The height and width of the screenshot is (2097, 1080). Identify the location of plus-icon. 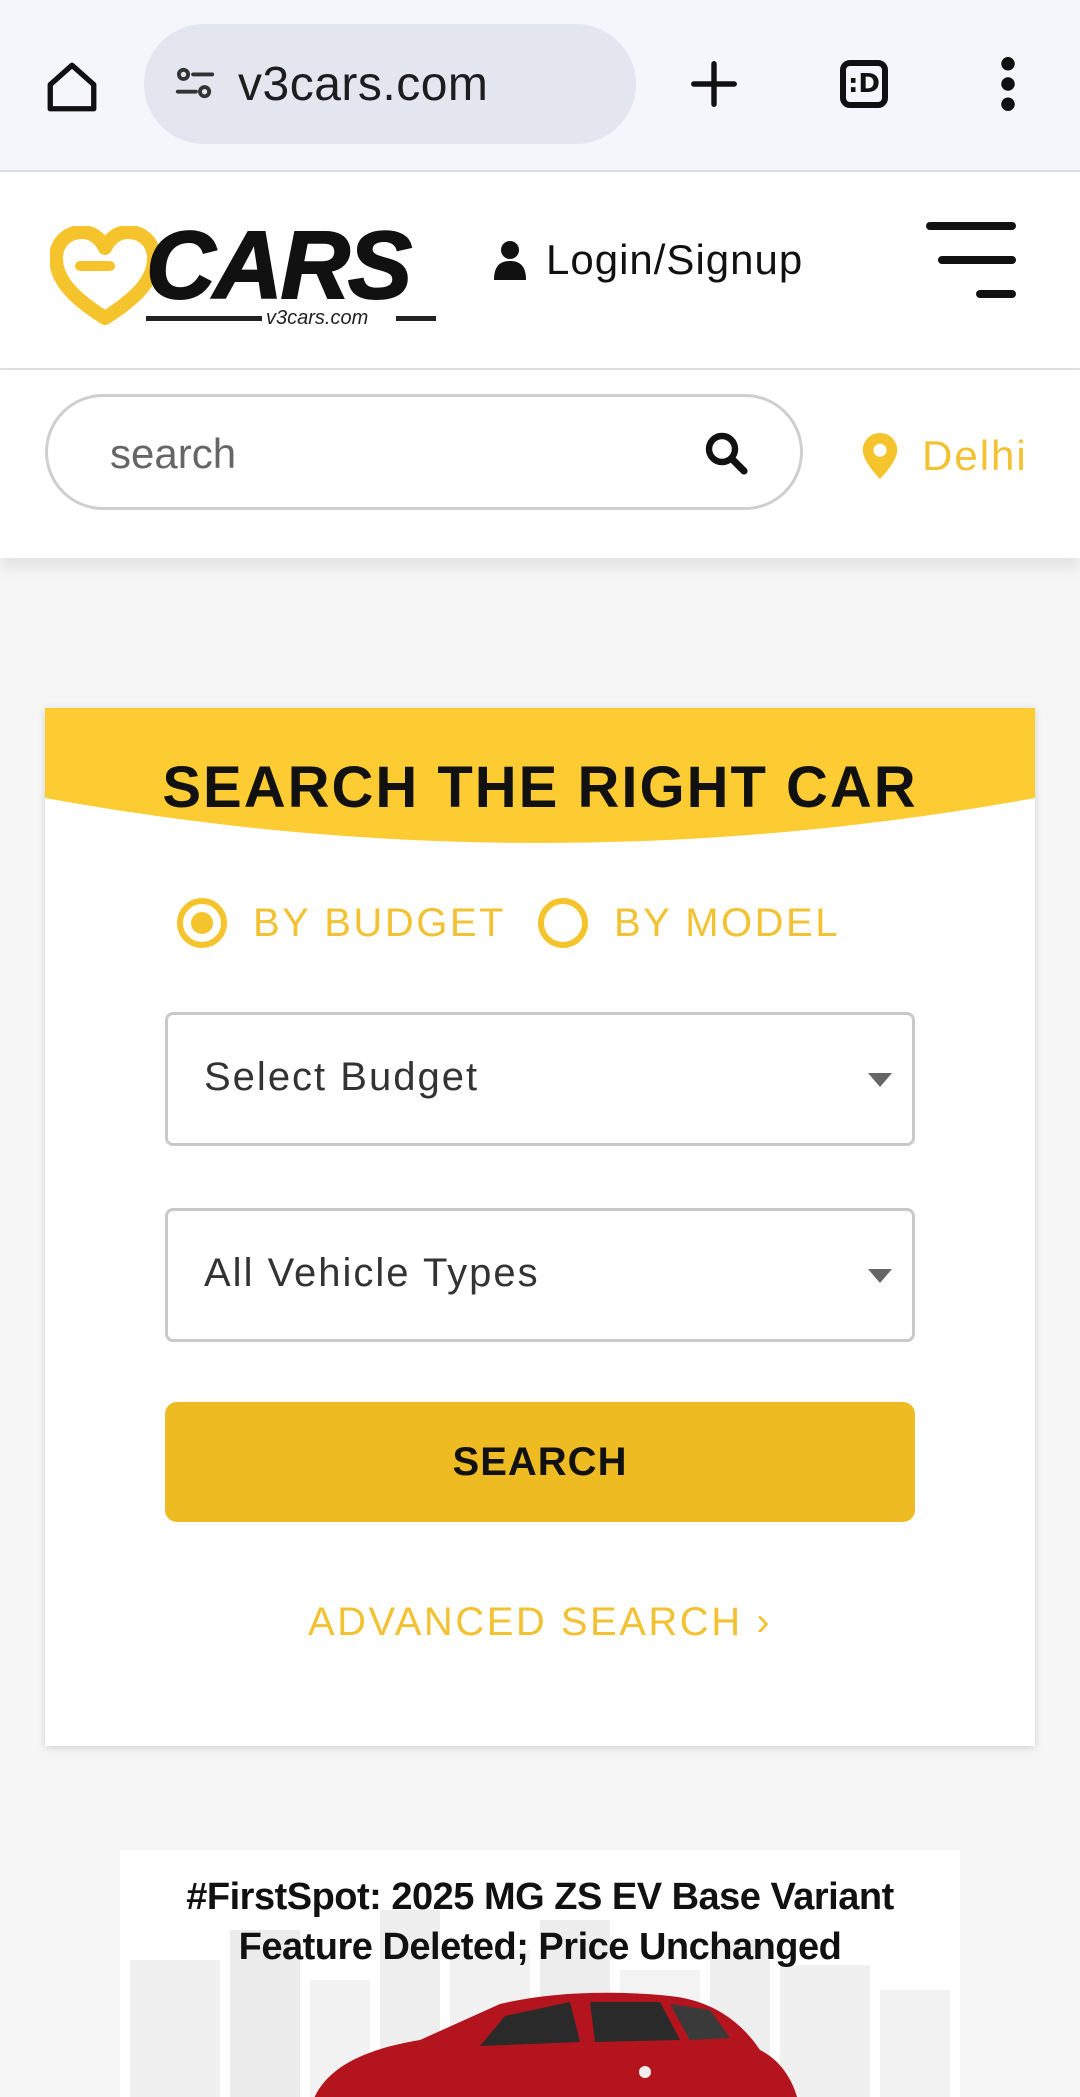
(714, 84).